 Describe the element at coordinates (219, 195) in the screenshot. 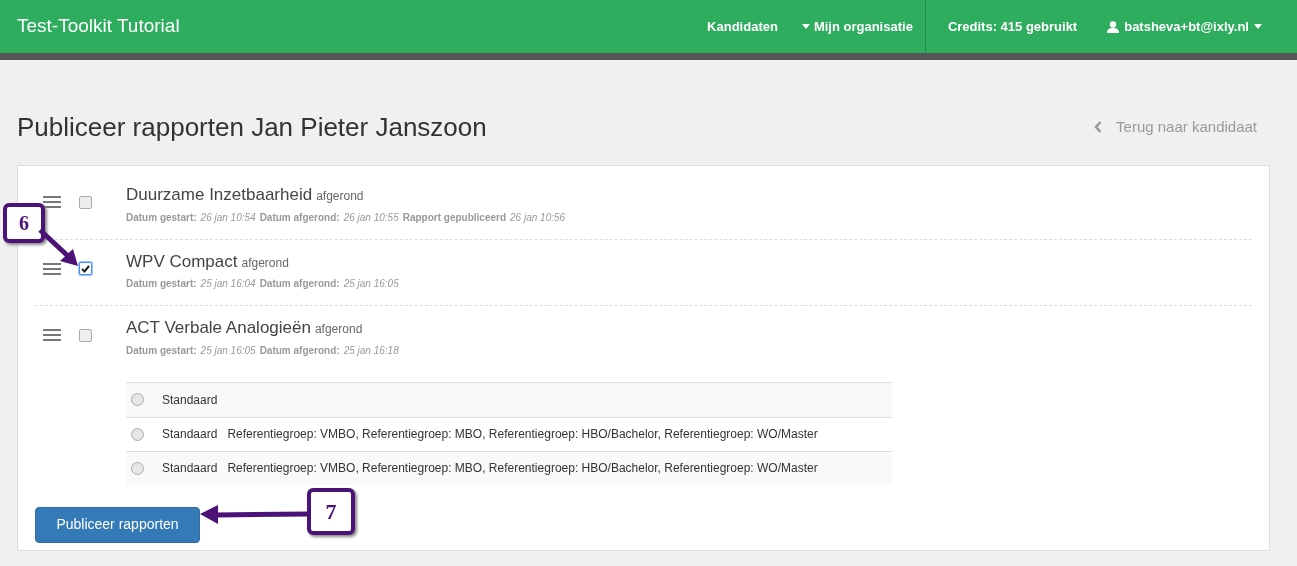

I see `report-title: Duurzame Inzetbaarheid` at that location.